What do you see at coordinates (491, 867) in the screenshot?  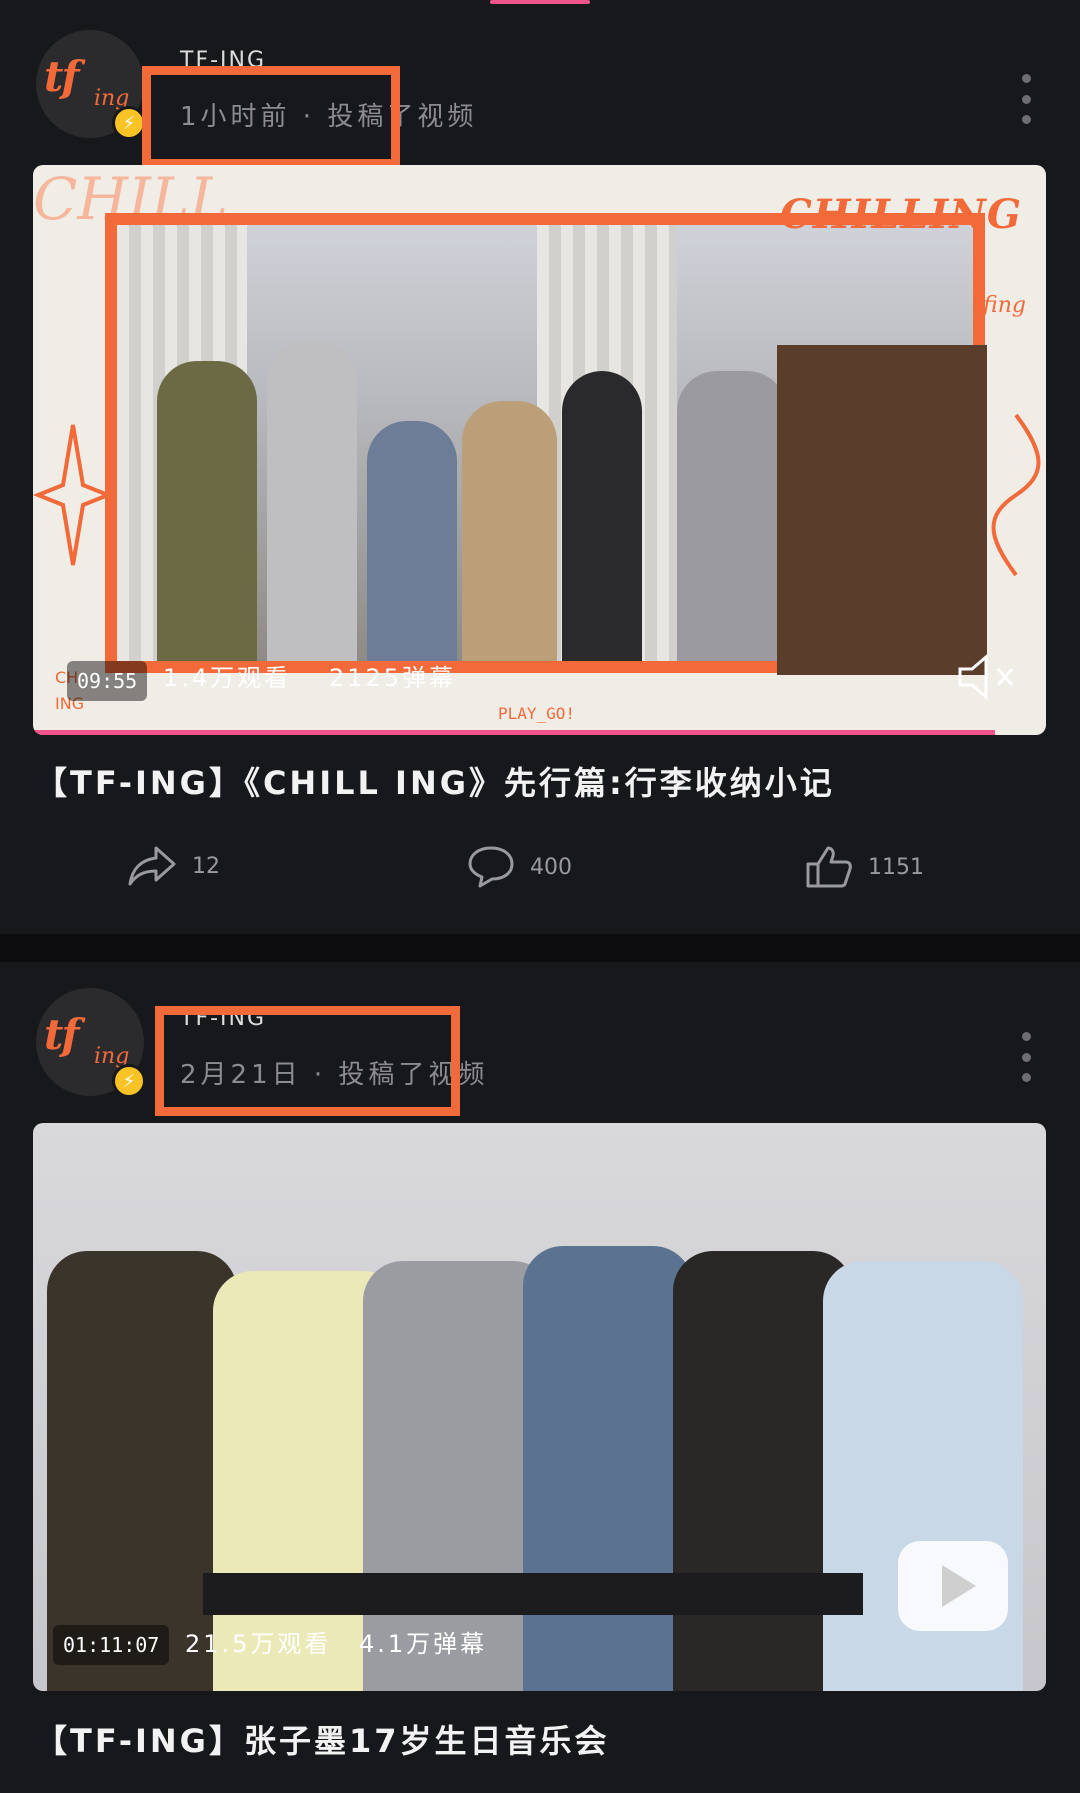 I see `comment-icon` at bounding box center [491, 867].